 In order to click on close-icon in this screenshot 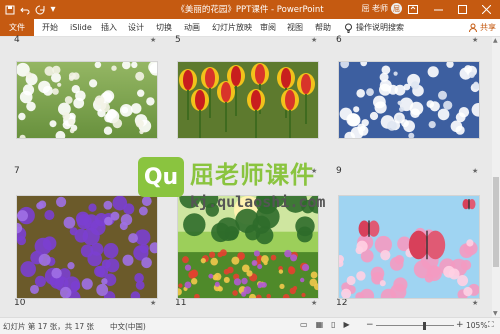, I will do `click(486, 9)`.